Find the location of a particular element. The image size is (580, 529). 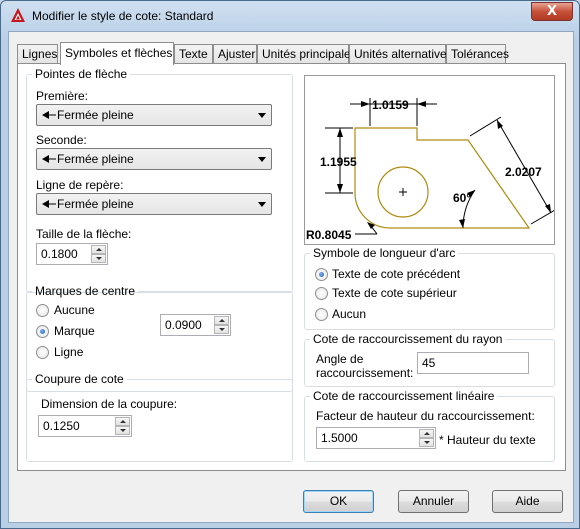

dim-break-size-value: 0.1250 is located at coordinates (61, 426).